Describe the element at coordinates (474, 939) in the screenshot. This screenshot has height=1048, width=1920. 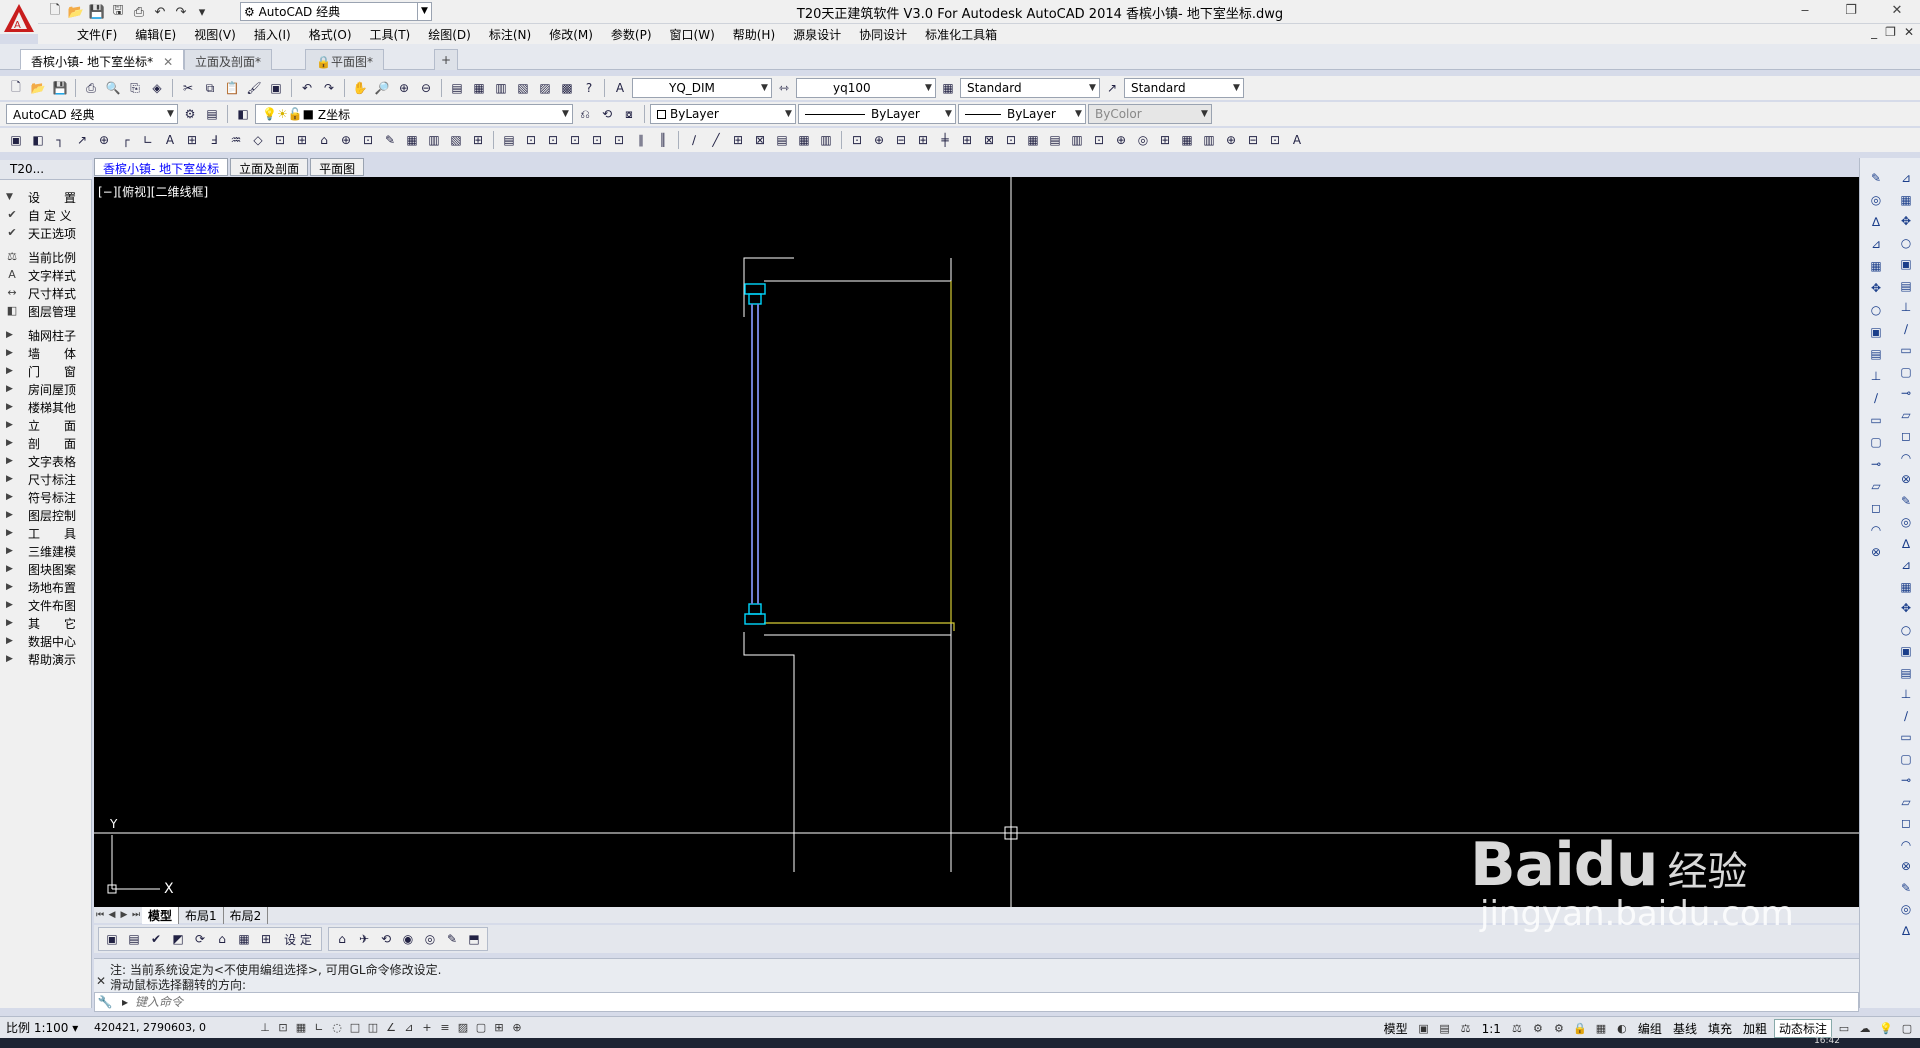
I see `export-icon: ⬒` at that location.